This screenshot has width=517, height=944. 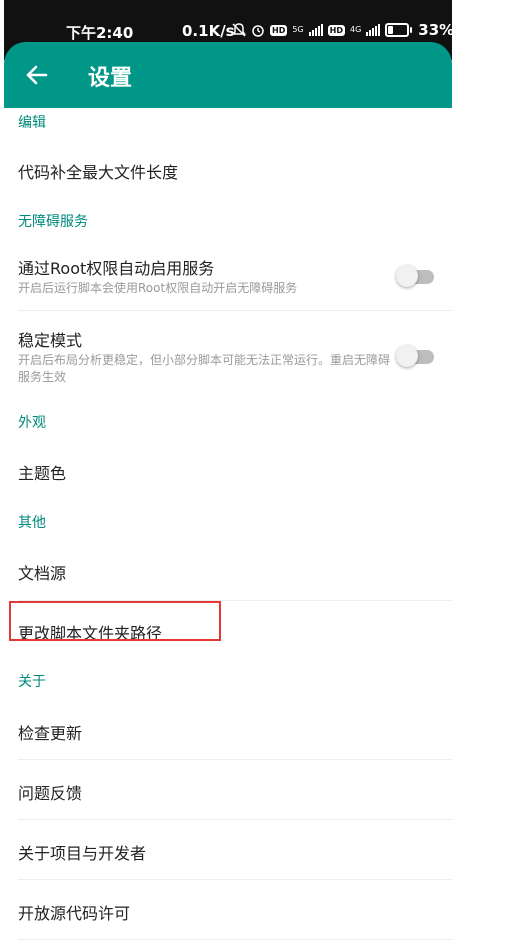 I want to click on status-time: 下午2:40, so click(x=100, y=33).